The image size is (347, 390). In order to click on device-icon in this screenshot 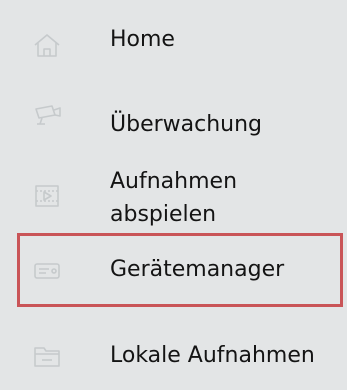, I will do `click(47, 271)`.